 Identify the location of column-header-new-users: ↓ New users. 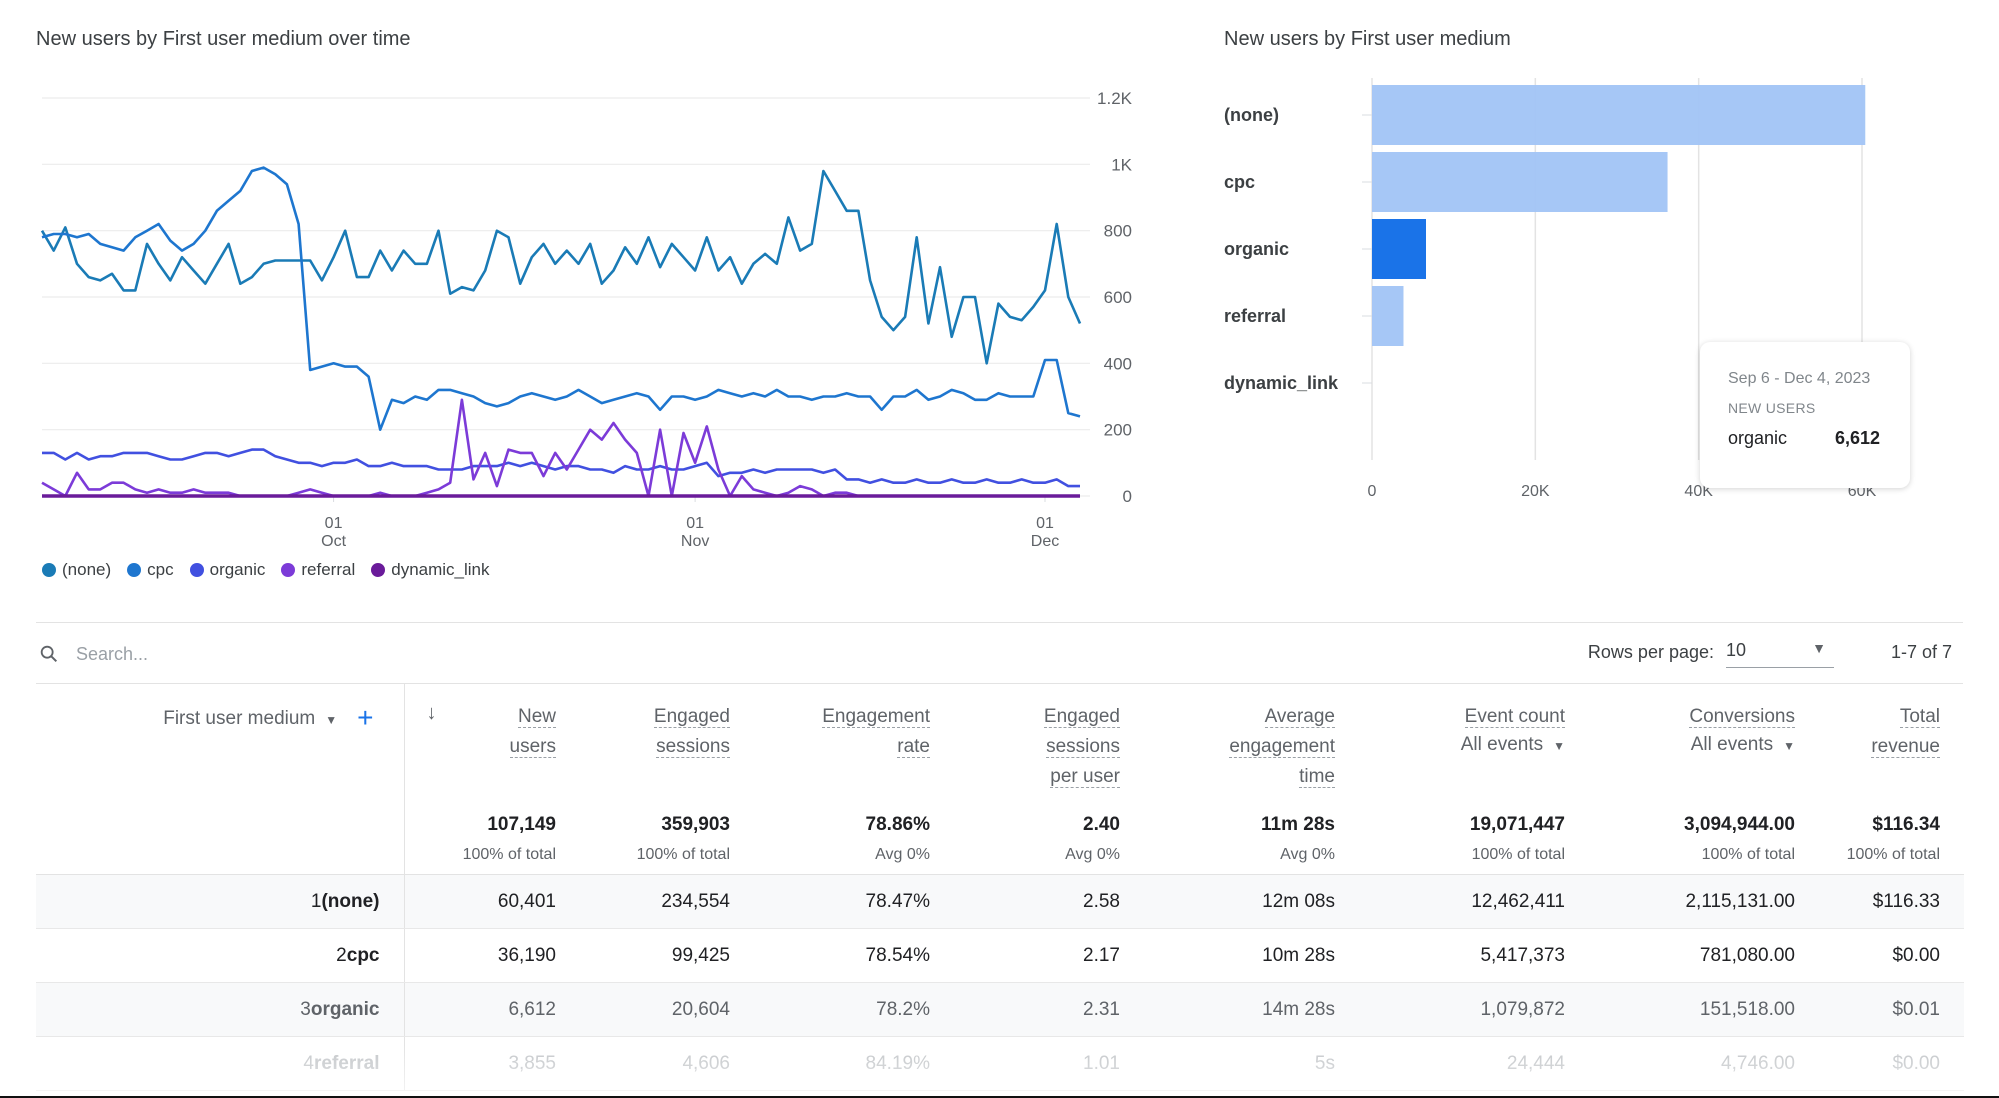
(492, 749).